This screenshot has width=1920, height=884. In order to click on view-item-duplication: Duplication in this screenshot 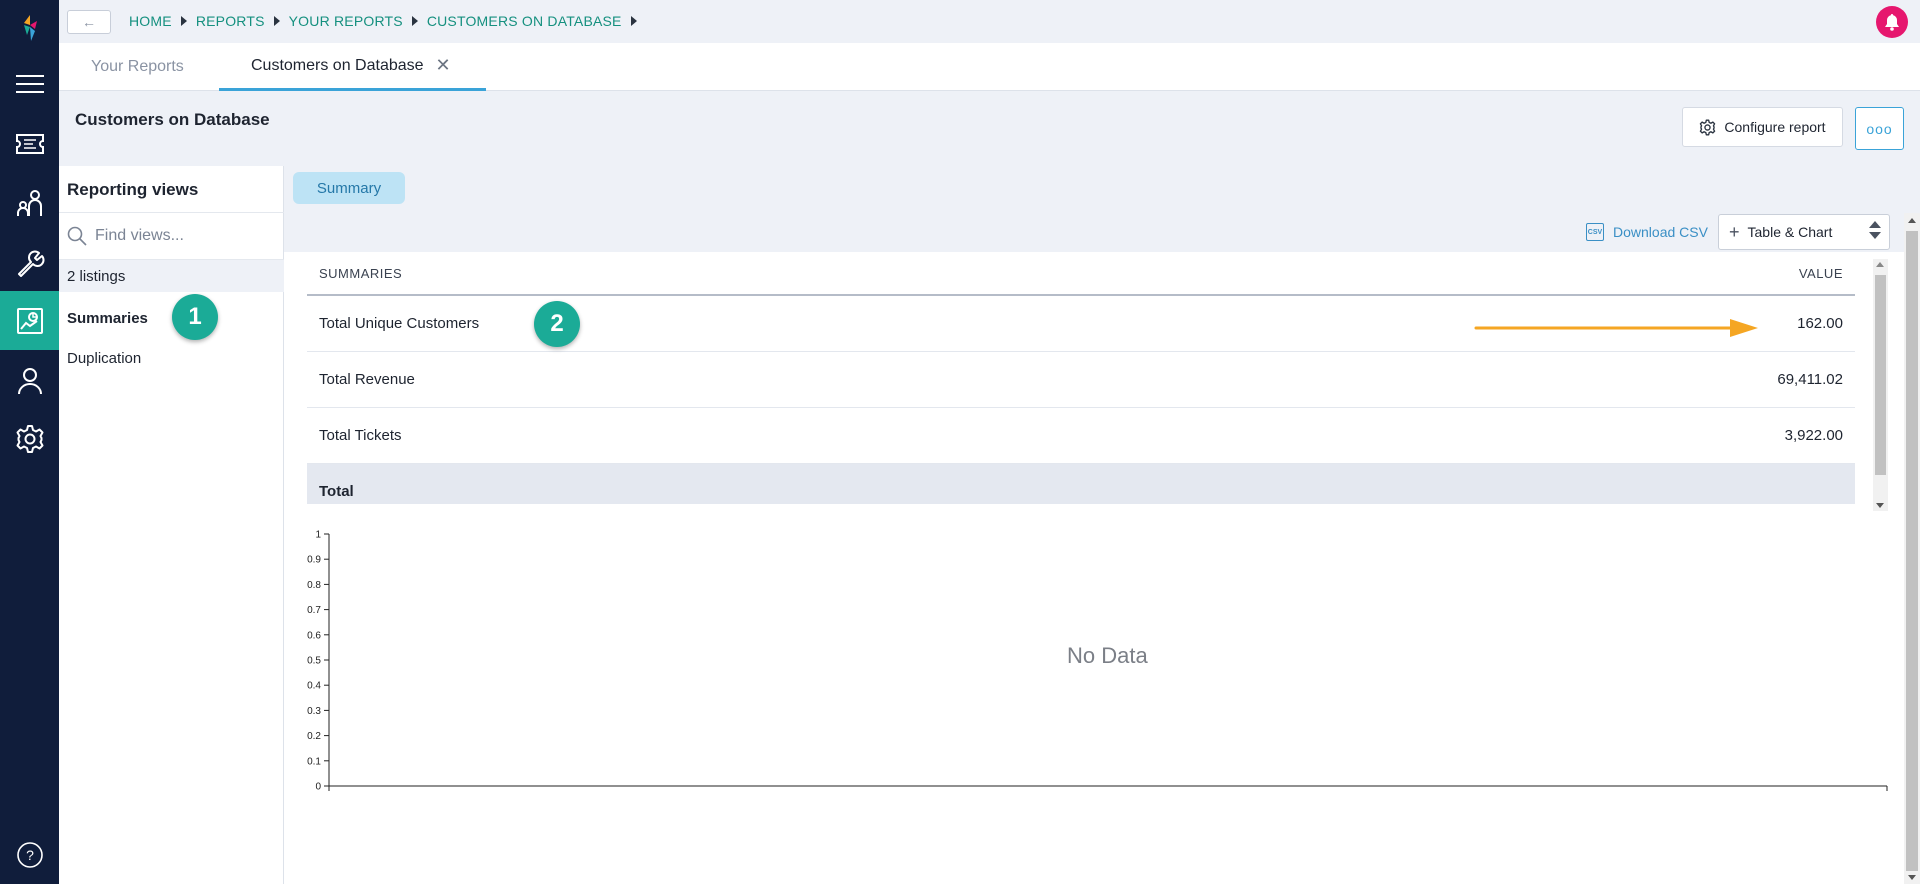, I will do `click(104, 358)`.